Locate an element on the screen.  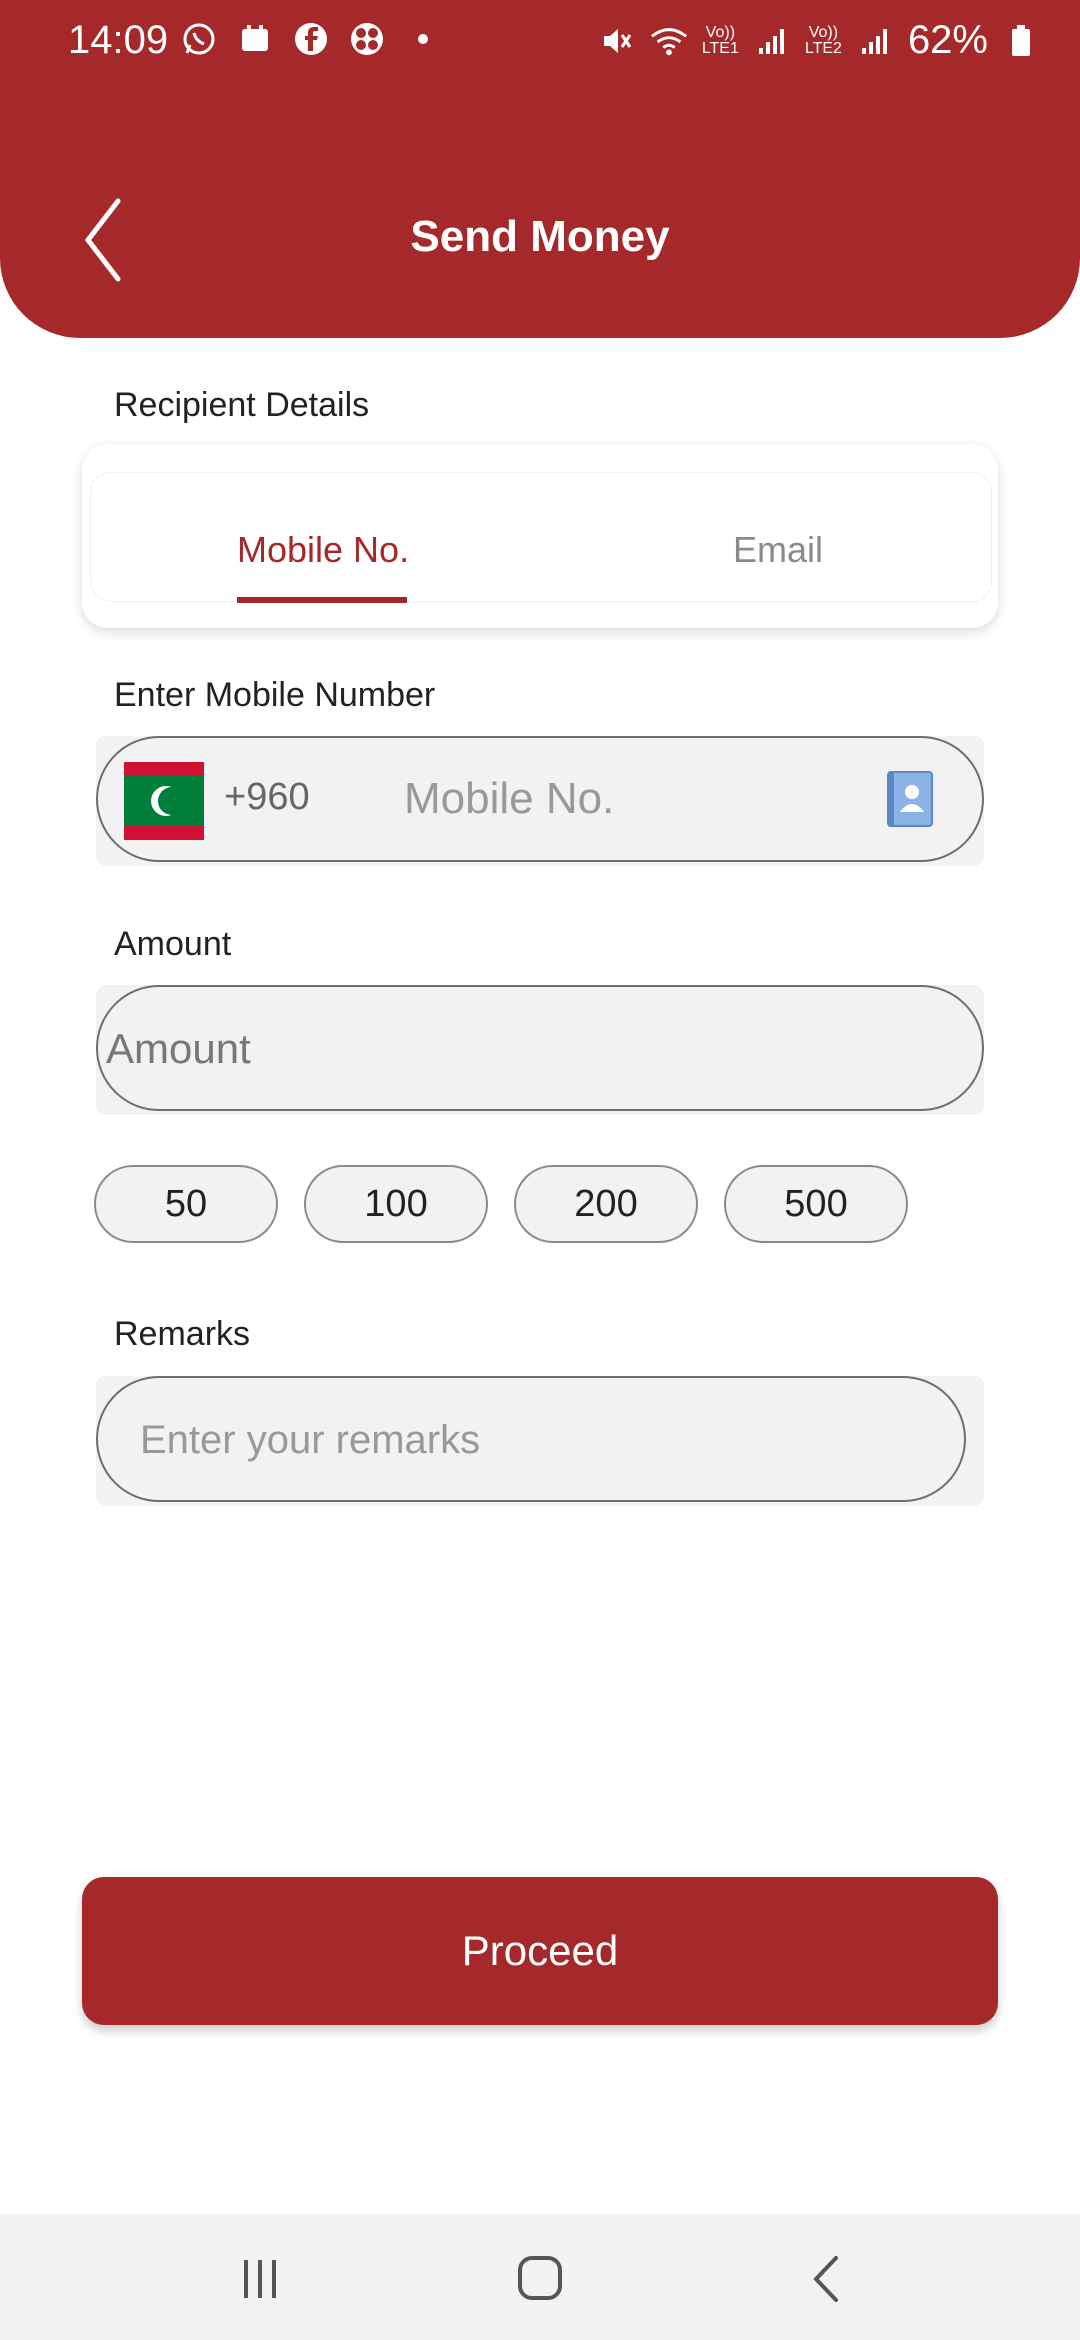
tabs-container: Mobile No. Email is located at coordinates (541, 537).